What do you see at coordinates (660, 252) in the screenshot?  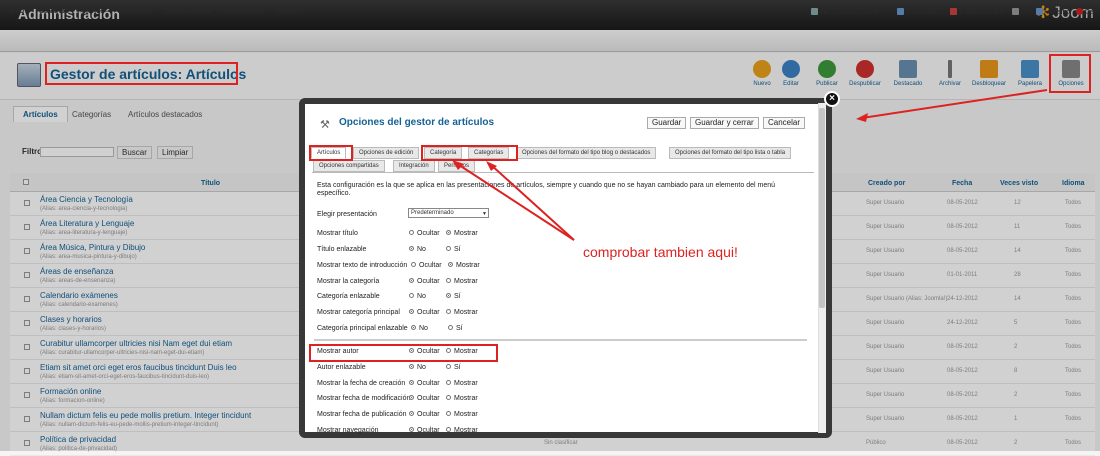 I see `annotation-text: comprobar tambien aqui!` at bounding box center [660, 252].